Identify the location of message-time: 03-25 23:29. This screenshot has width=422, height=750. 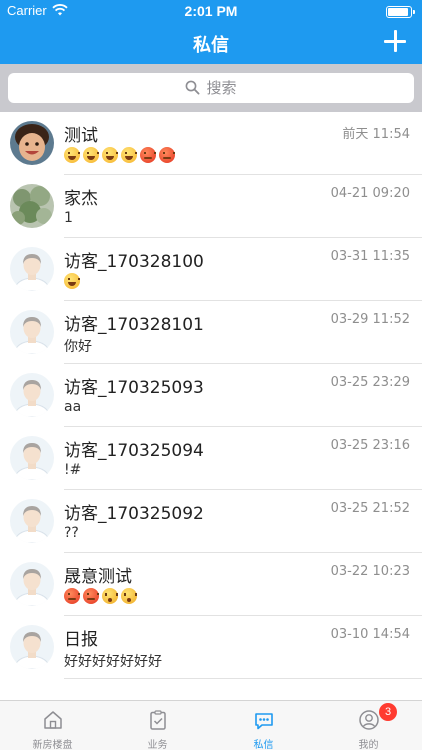
(370, 382).